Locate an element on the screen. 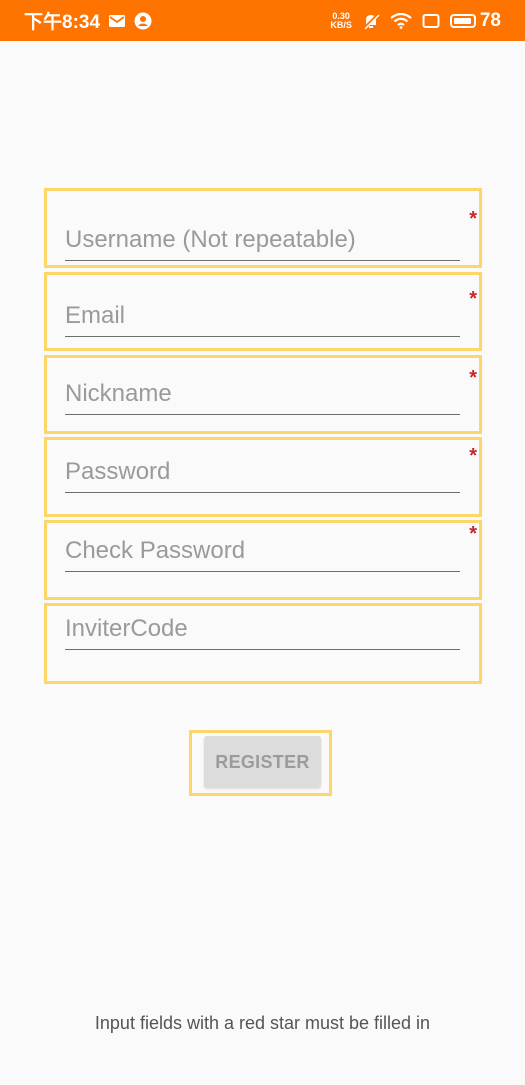  check-password-field: * is located at coordinates (263, 560).